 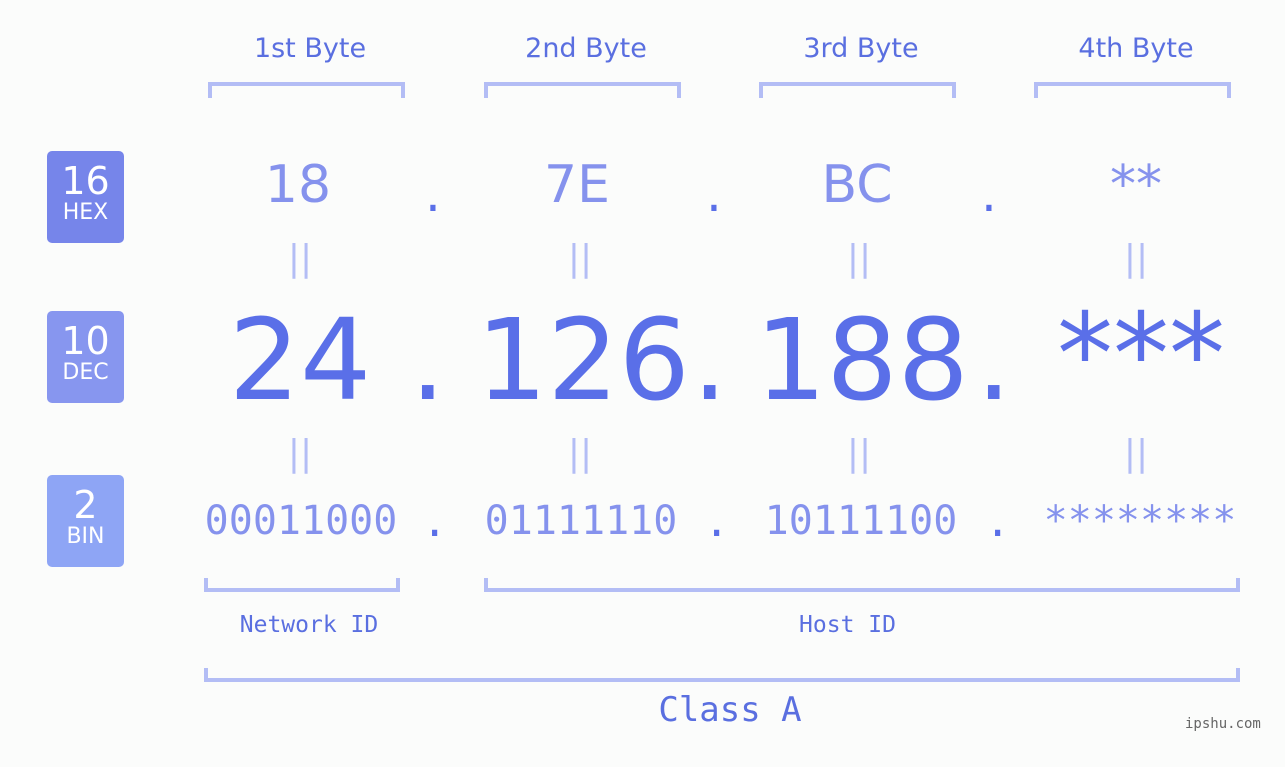 I want to click on bin-byte-2: 01111110, so click(x=581, y=521).